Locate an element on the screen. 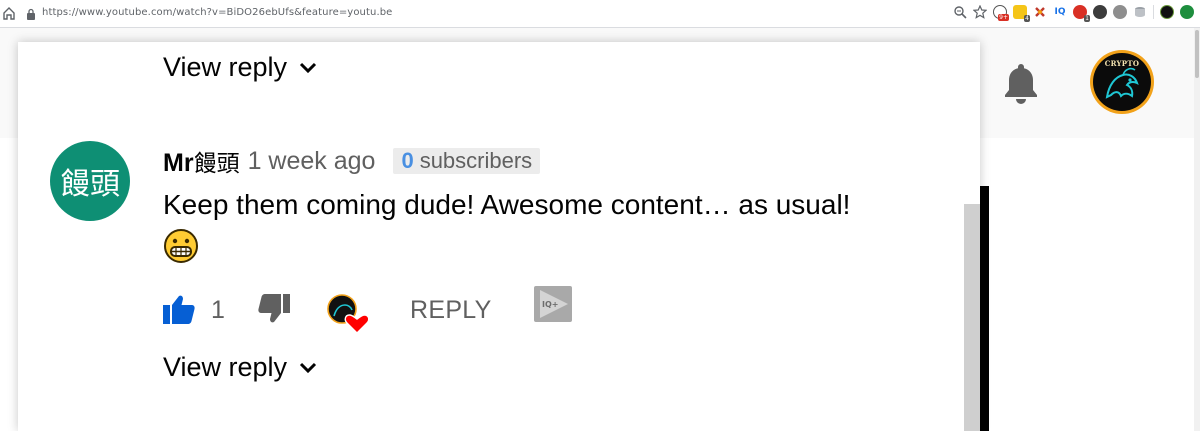 The width and height of the screenshot is (1200, 431). subscribers-label: subscribers is located at coordinates (476, 160).